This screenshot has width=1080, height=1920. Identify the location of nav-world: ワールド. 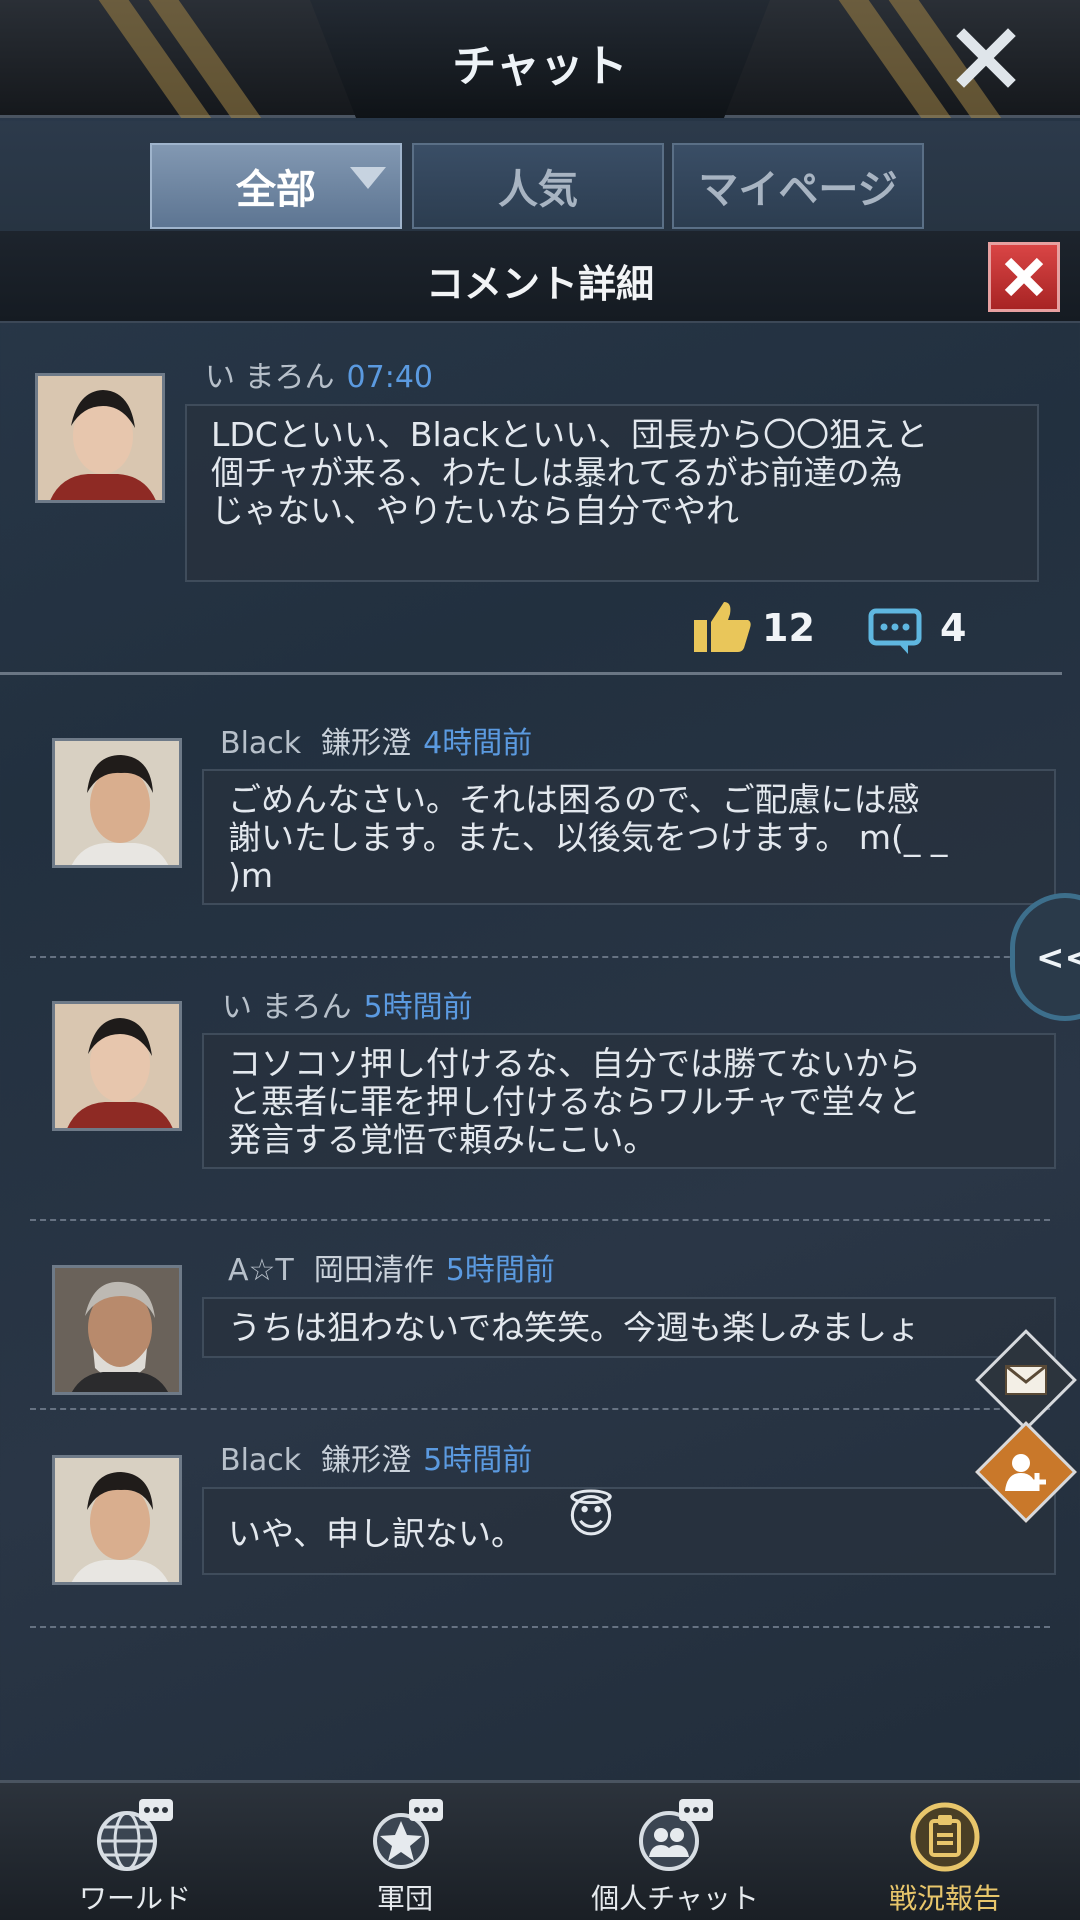
(135, 1851).